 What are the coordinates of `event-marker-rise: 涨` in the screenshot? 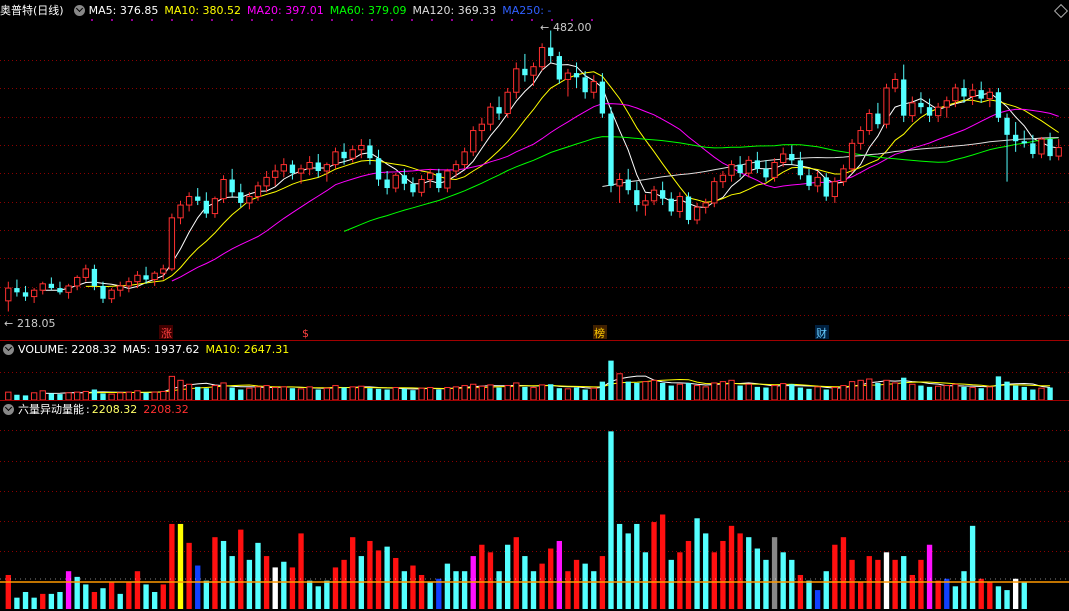 It's located at (166, 332).